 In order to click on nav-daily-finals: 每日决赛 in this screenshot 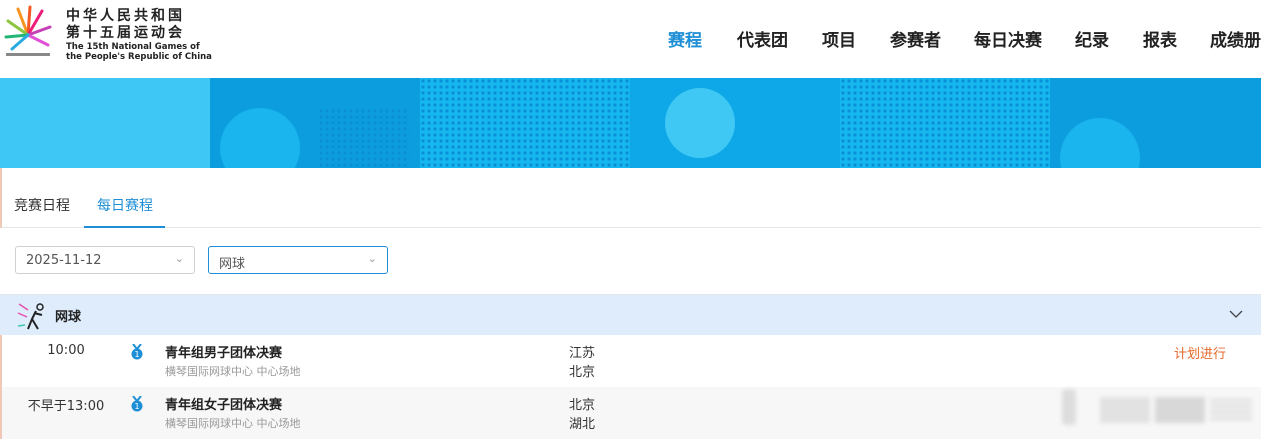, I will do `click(1008, 38)`.